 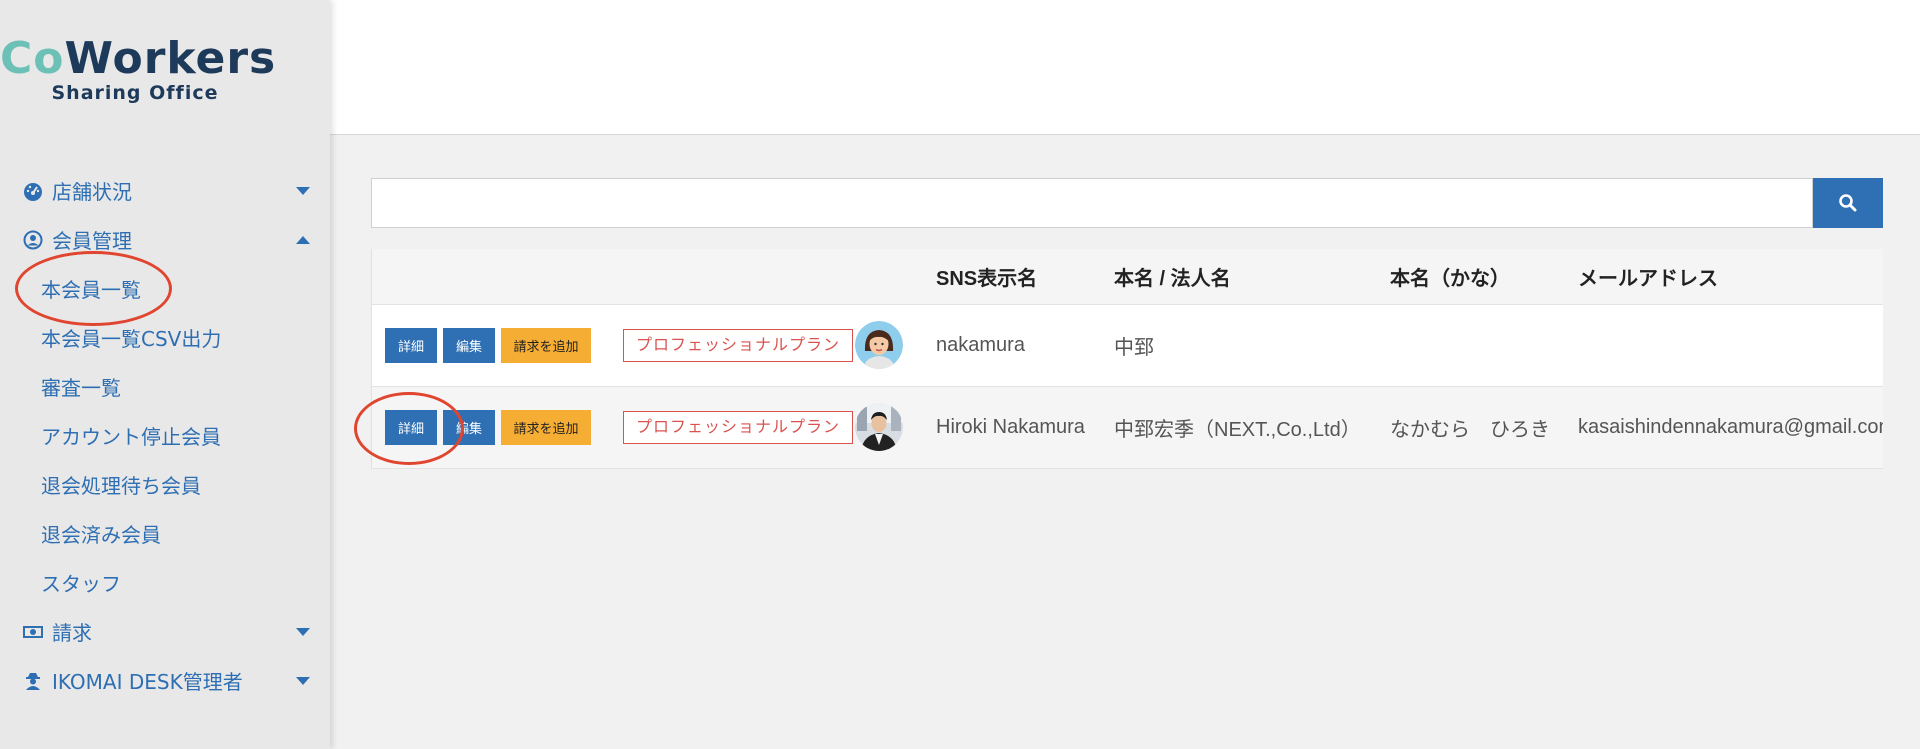 I want to click on user-secret-icon, so click(x=33, y=681).